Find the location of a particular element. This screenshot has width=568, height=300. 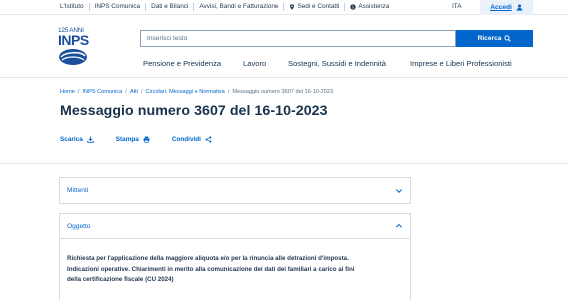

download-button: Scarica is located at coordinates (77, 139).